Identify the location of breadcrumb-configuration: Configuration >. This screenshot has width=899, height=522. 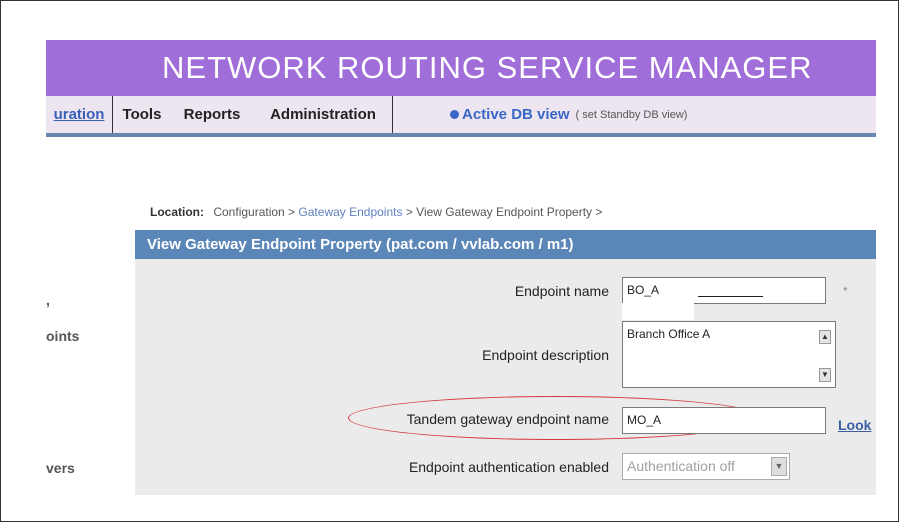
(254, 212).